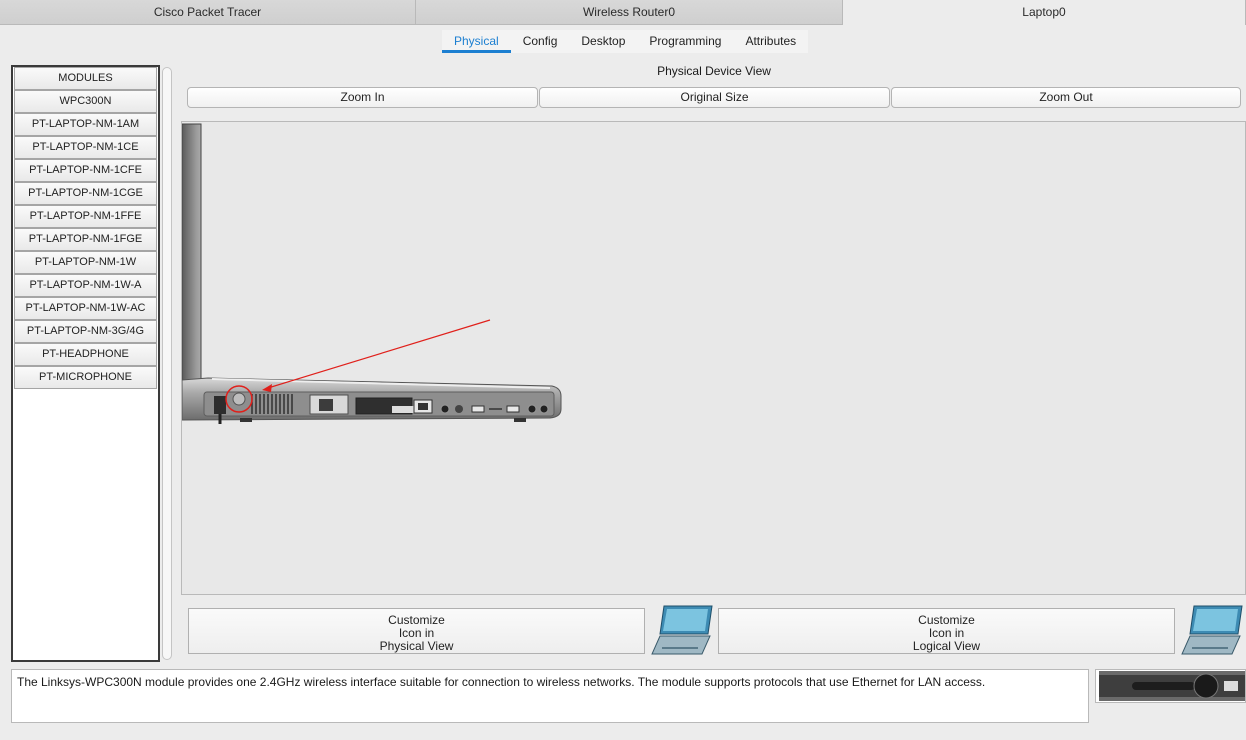 The width and height of the screenshot is (1246, 740). I want to click on module-item: PT-LAPTOP-NM-1AM, so click(85, 124).